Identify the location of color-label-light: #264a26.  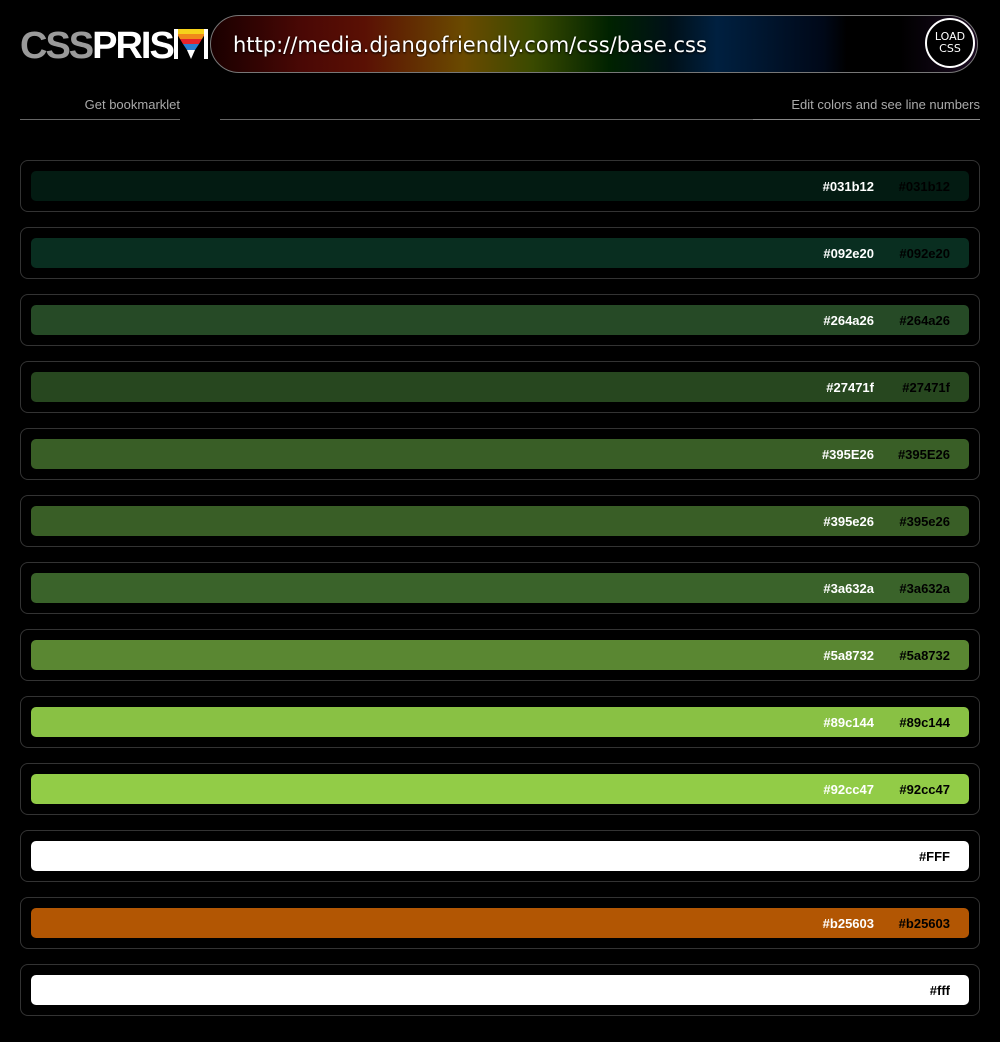
(848, 320).